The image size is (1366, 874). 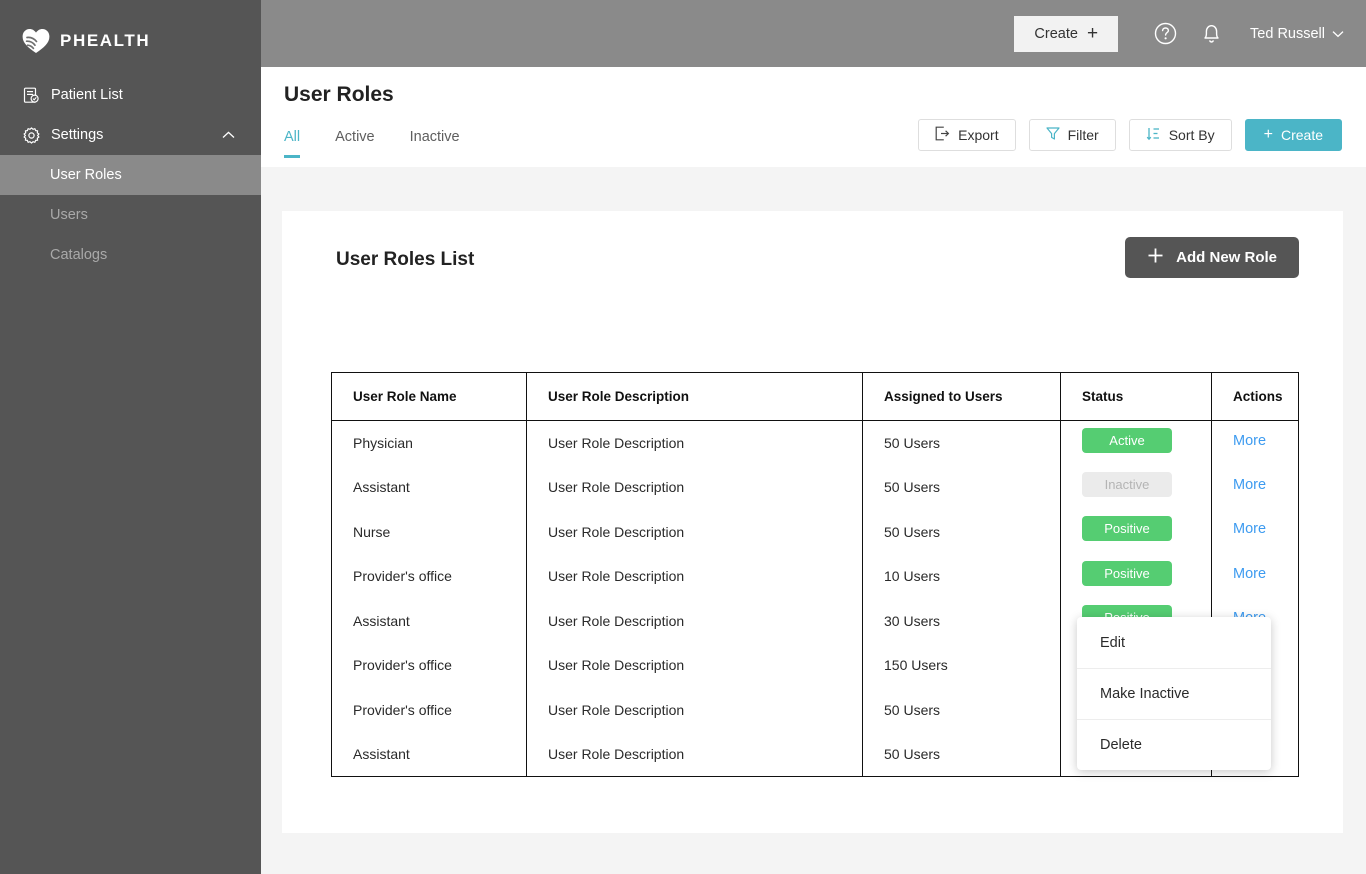 I want to click on cell-assigned-to-users: 10 Users, so click(x=961, y=576).